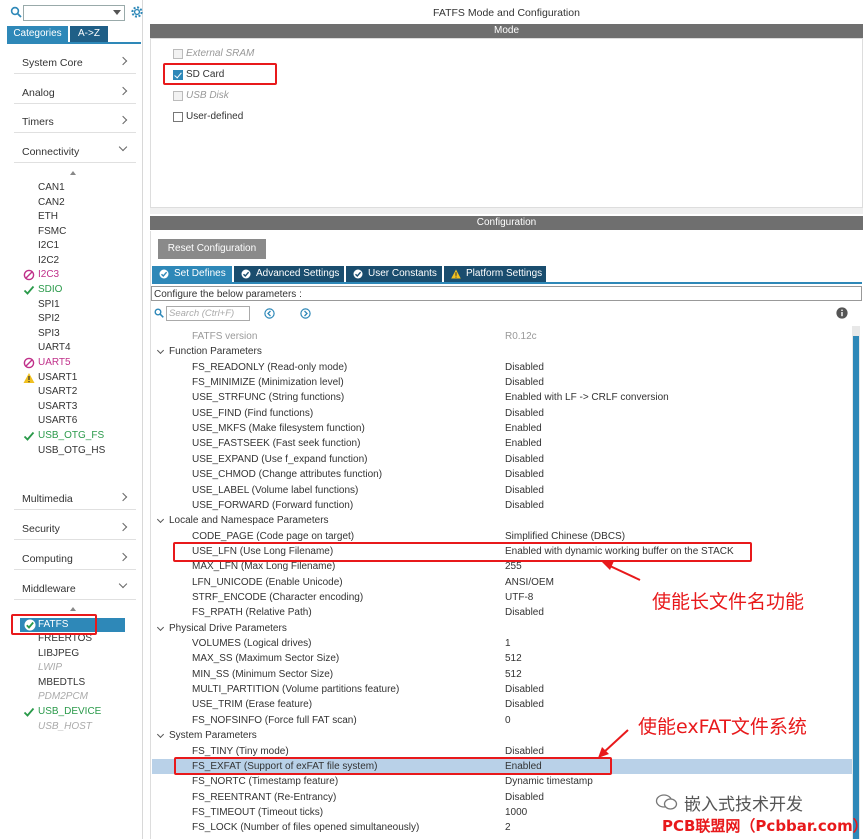  I want to click on watermark-title: 嵌入式技术开发, so click(743, 805).